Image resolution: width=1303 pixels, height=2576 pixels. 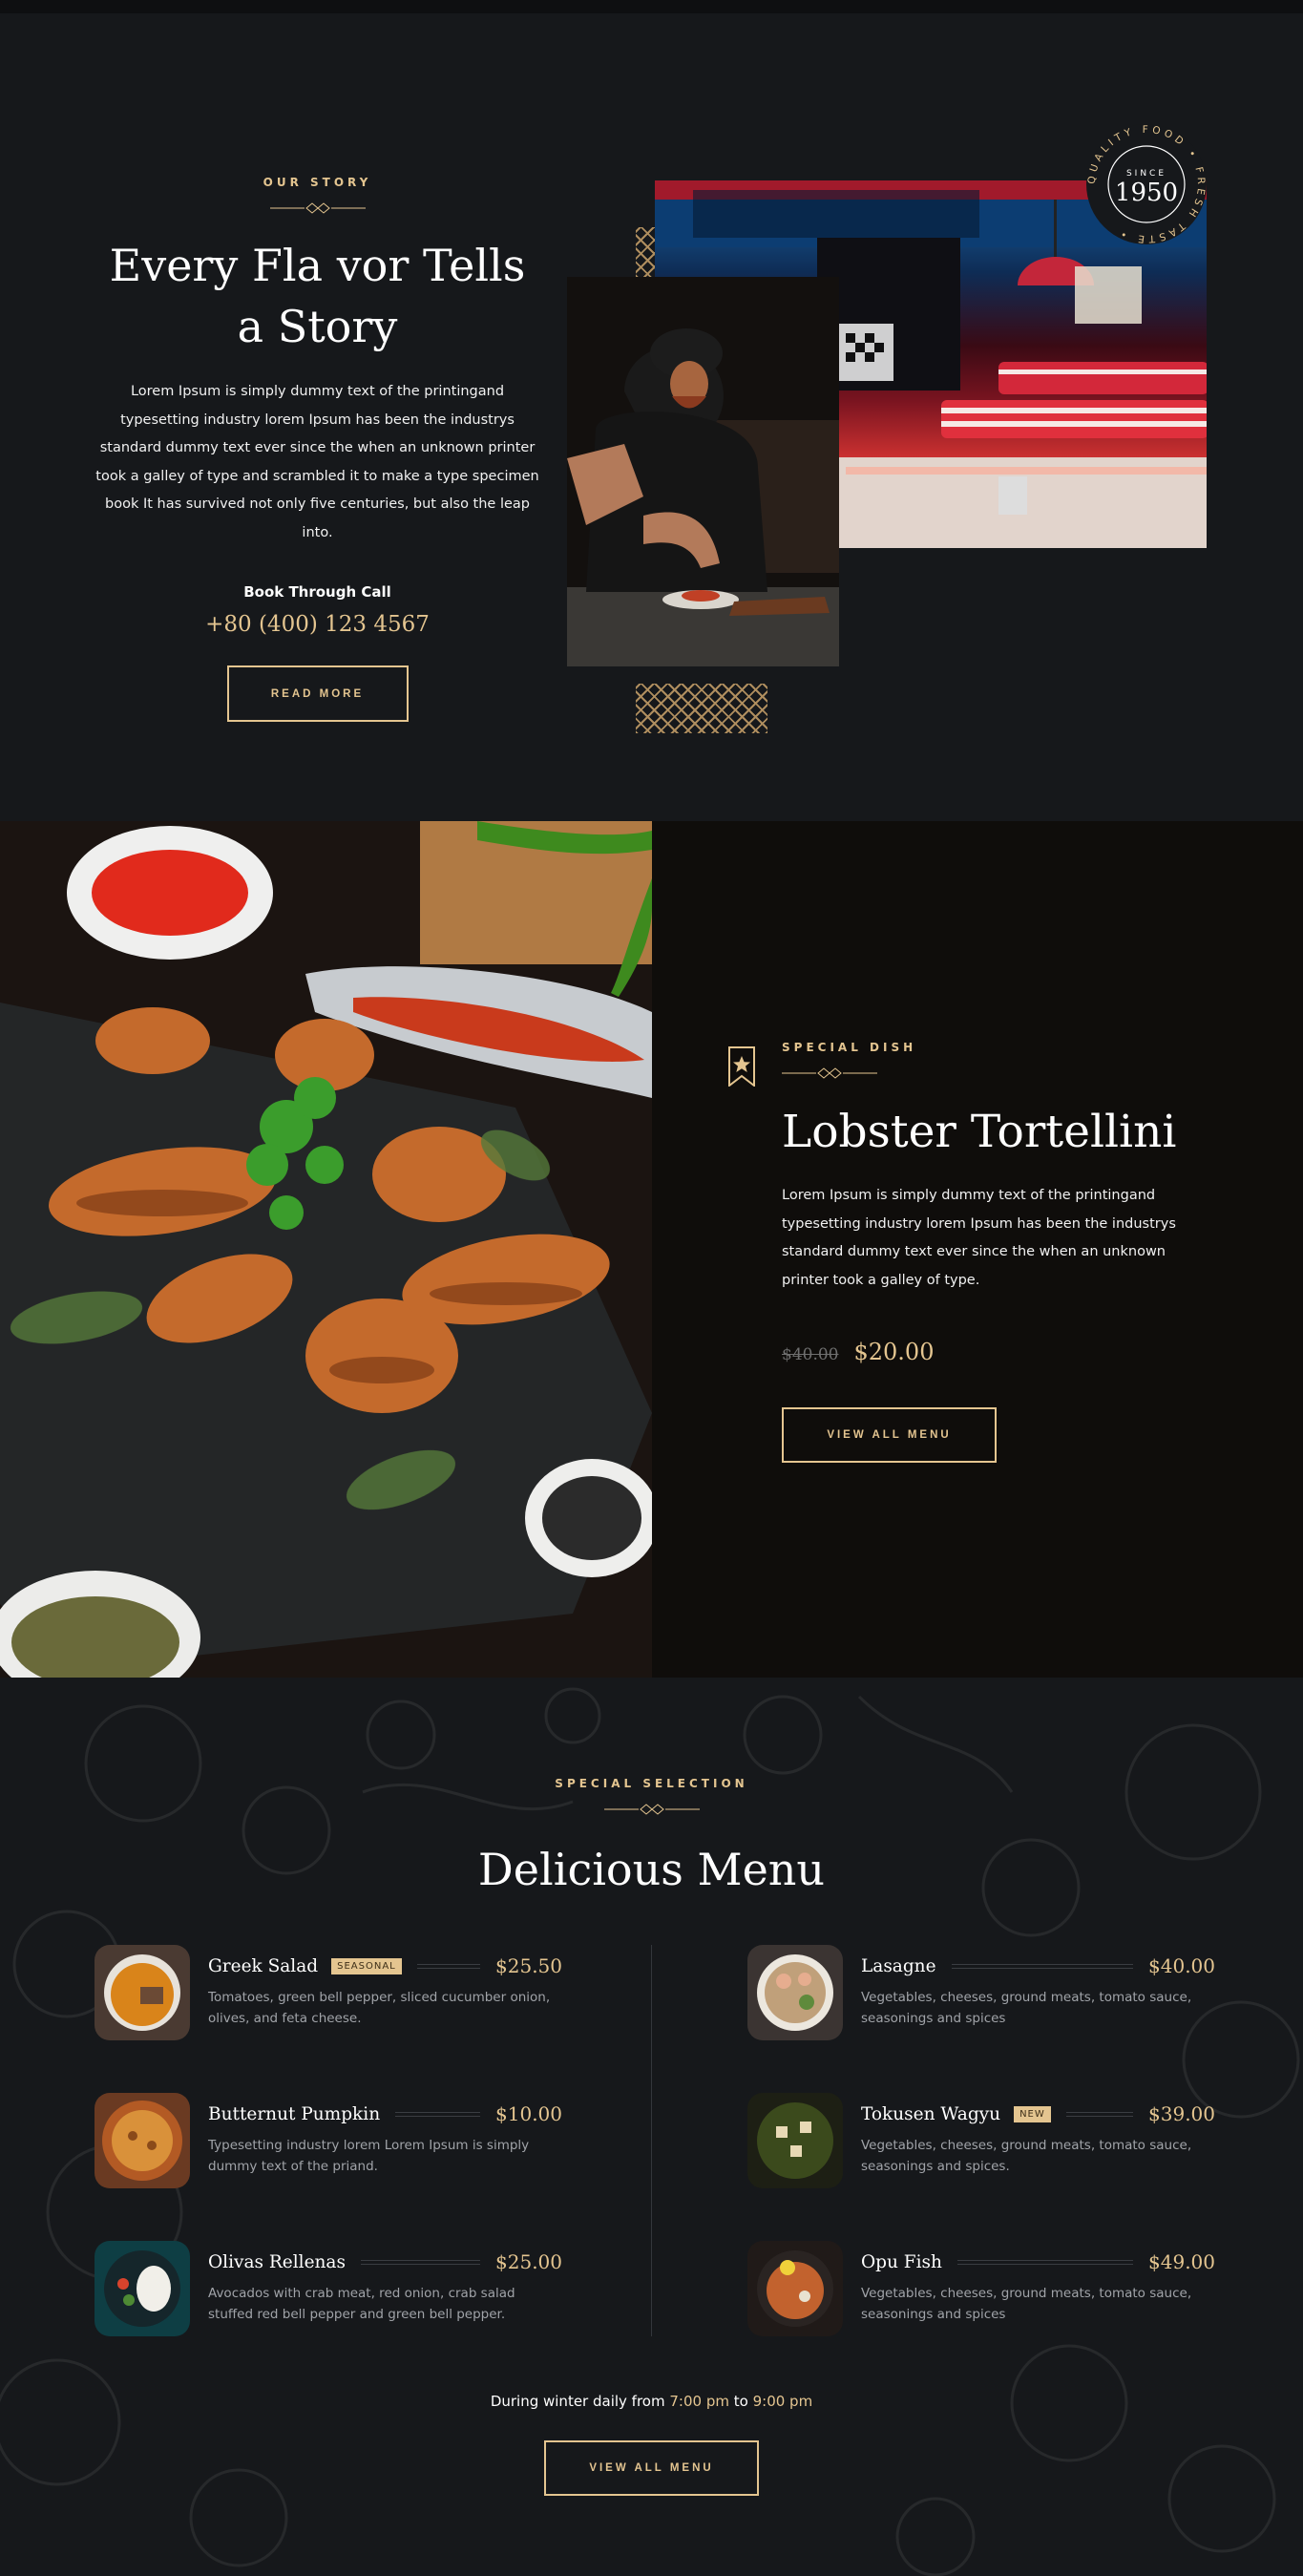 What do you see at coordinates (1181, 1965) in the screenshot?
I see `item-price: $40.00` at bounding box center [1181, 1965].